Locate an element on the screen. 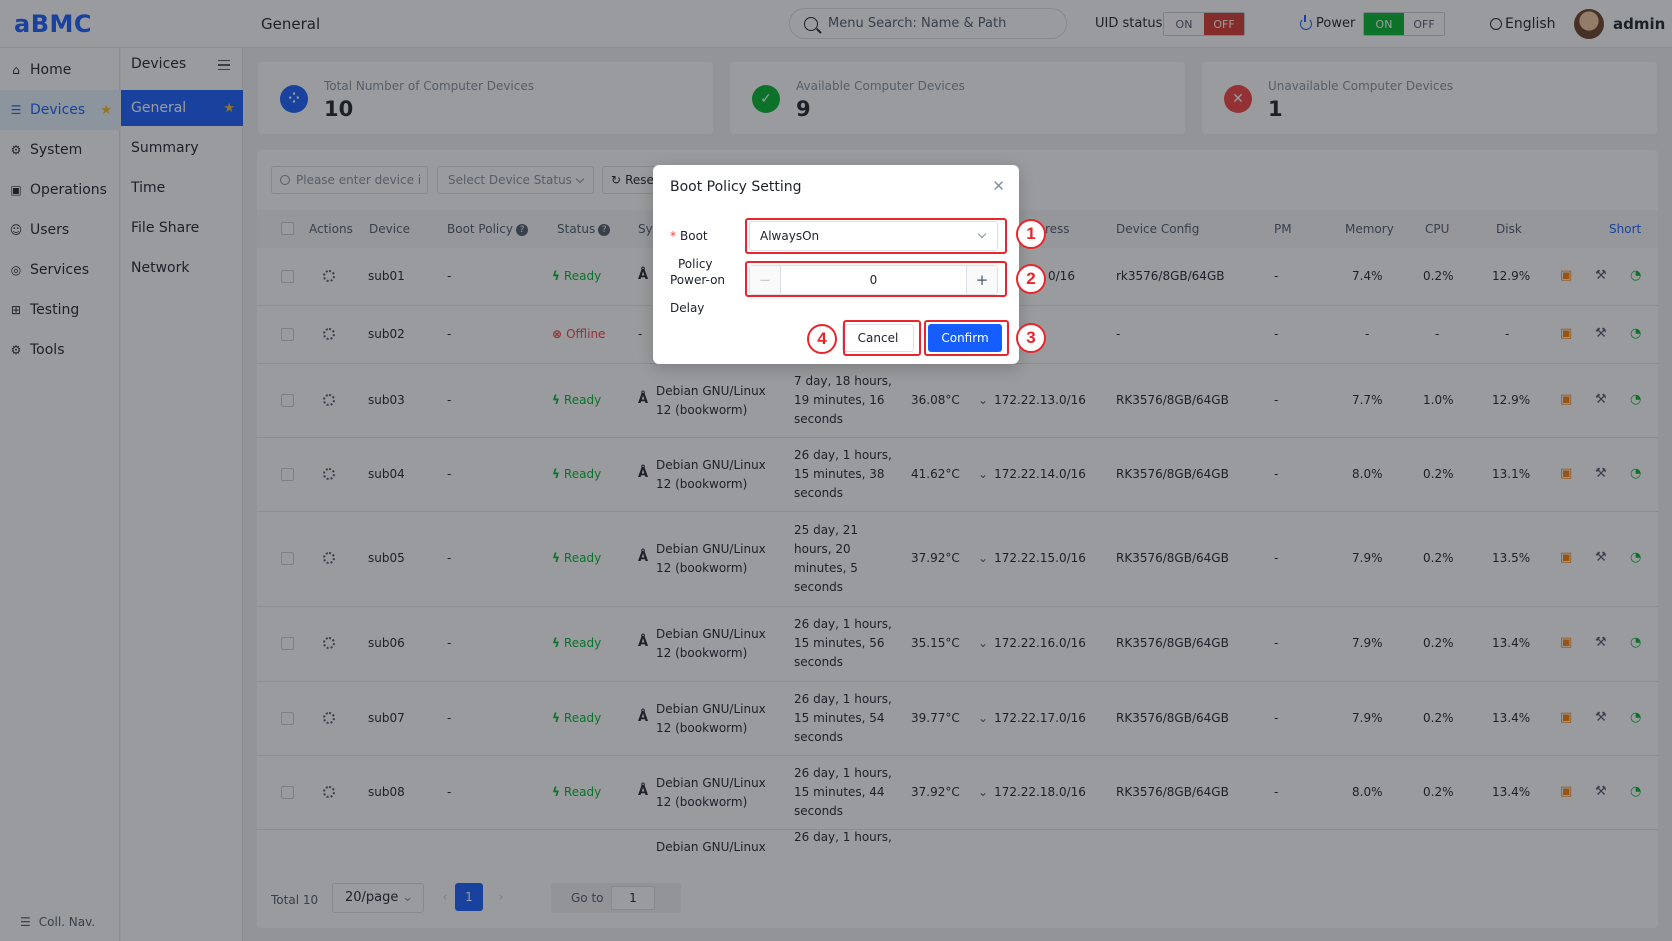 This screenshot has height=941, width=1672. annotation-box-cancel is located at coordinates (882, 338).